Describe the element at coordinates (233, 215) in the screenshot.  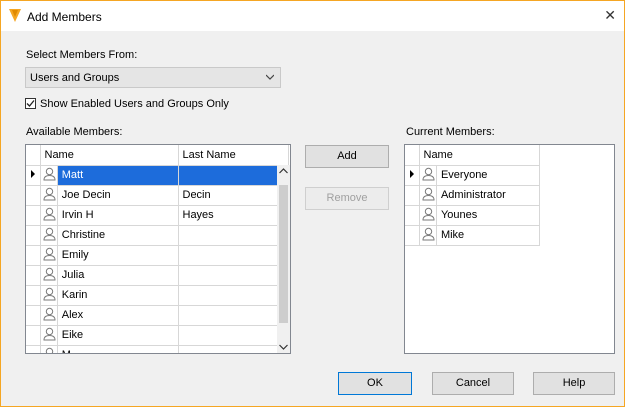
I see `last-name-cell: Hayes` at that location.